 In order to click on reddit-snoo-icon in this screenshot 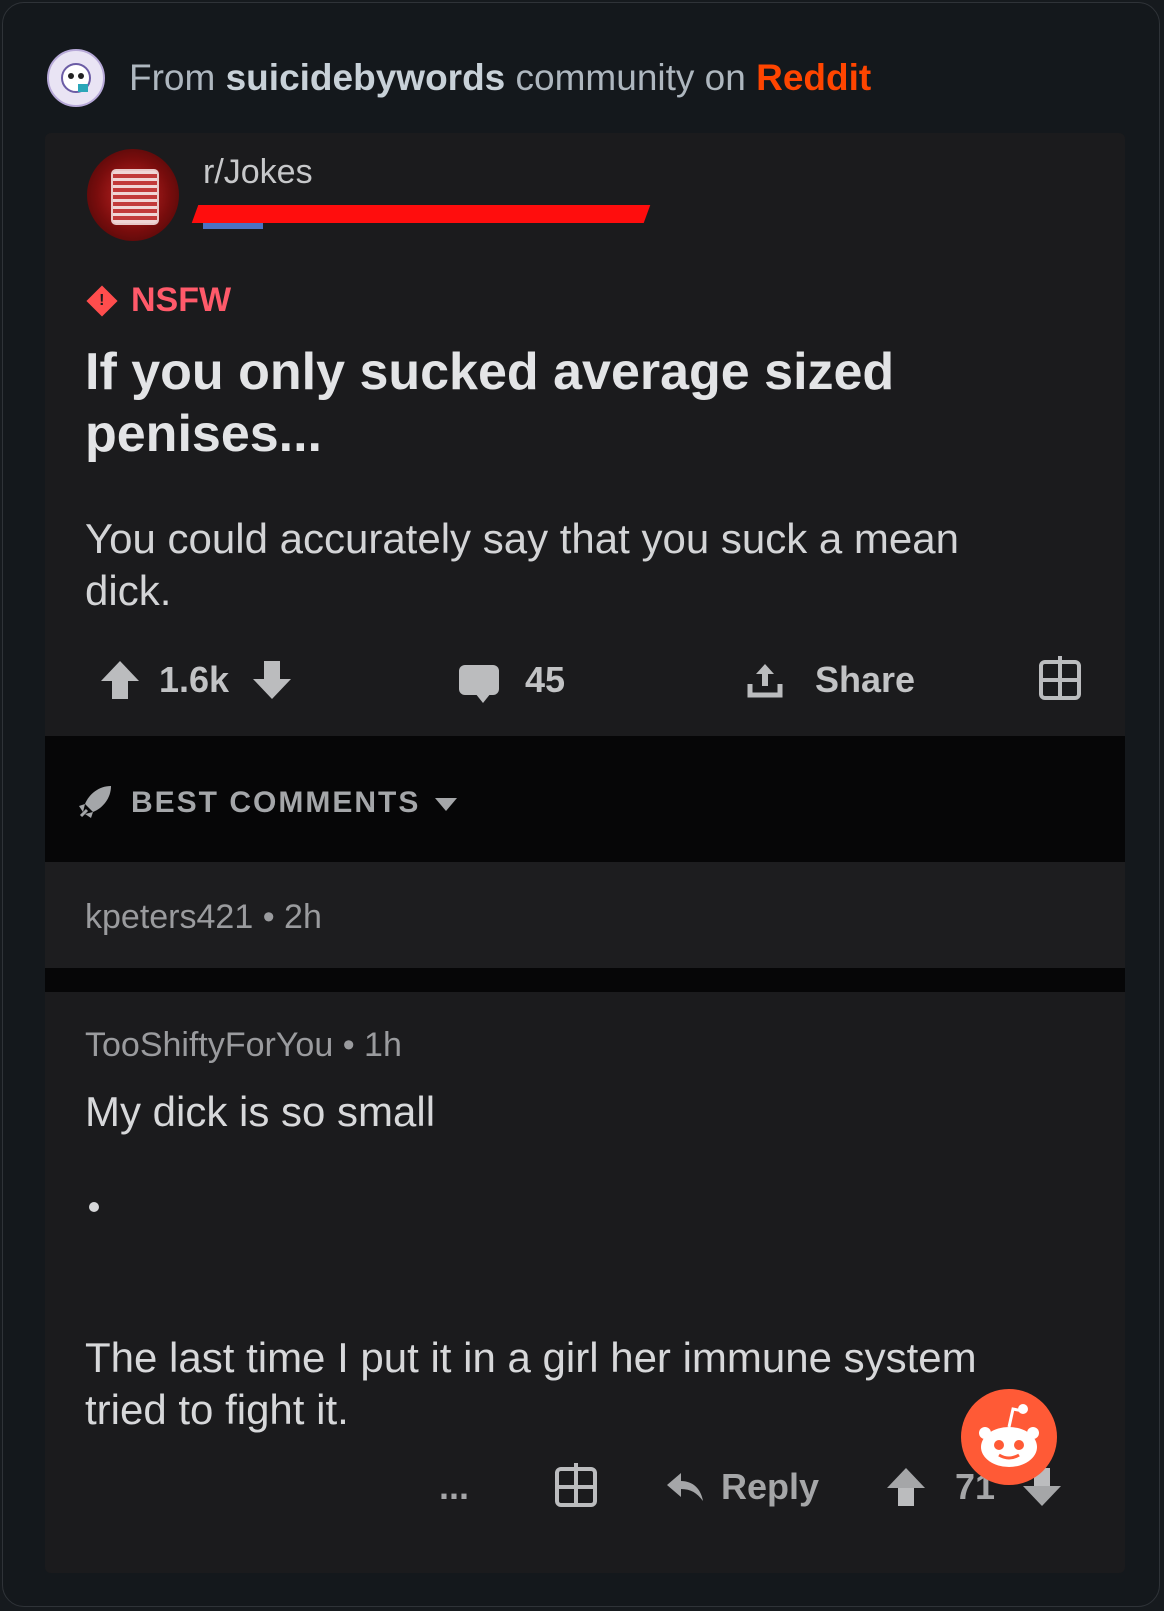, I will do `click(1009, 1437)`.